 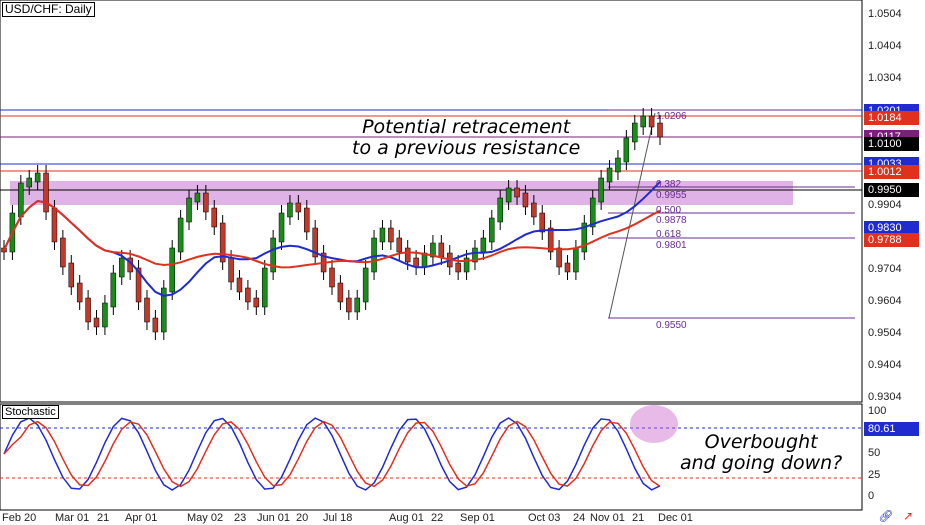 What do you see at coordinates (30, 412) in the screenshot?
I see `indicator-label: Stochastic` at bounding box center [30, 412].